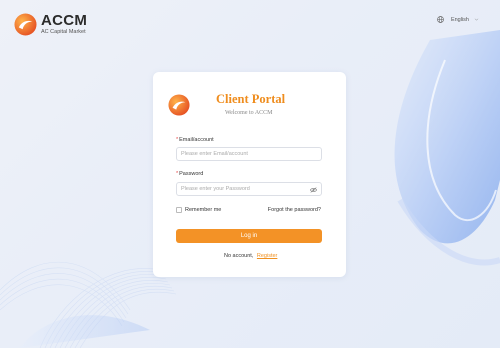 Image resolution: width=500 pixels, height=348 pixels. What do you see at coordinates (249, 236) in the screenshot?
I see `login-button: Log in` at bounding box center [249, 236].